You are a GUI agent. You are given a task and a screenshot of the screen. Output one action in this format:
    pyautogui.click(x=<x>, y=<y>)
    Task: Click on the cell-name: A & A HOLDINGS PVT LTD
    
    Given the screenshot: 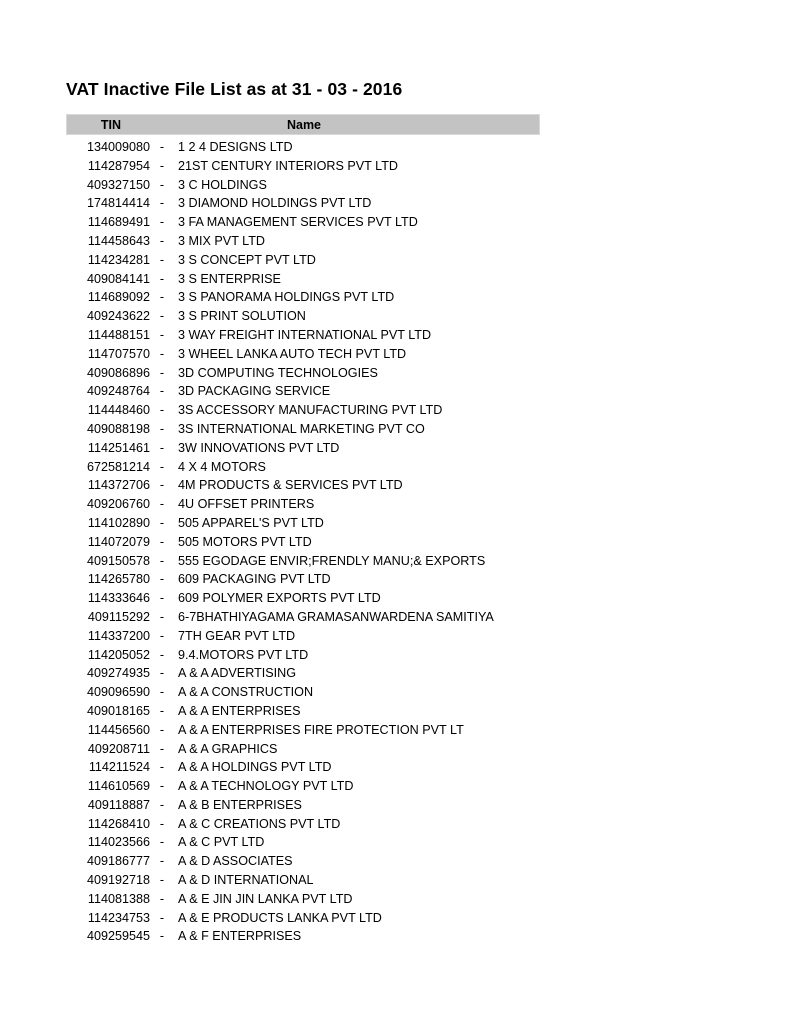 What is the action you would take?
    pyautogui.click(x=255, y=767)
    